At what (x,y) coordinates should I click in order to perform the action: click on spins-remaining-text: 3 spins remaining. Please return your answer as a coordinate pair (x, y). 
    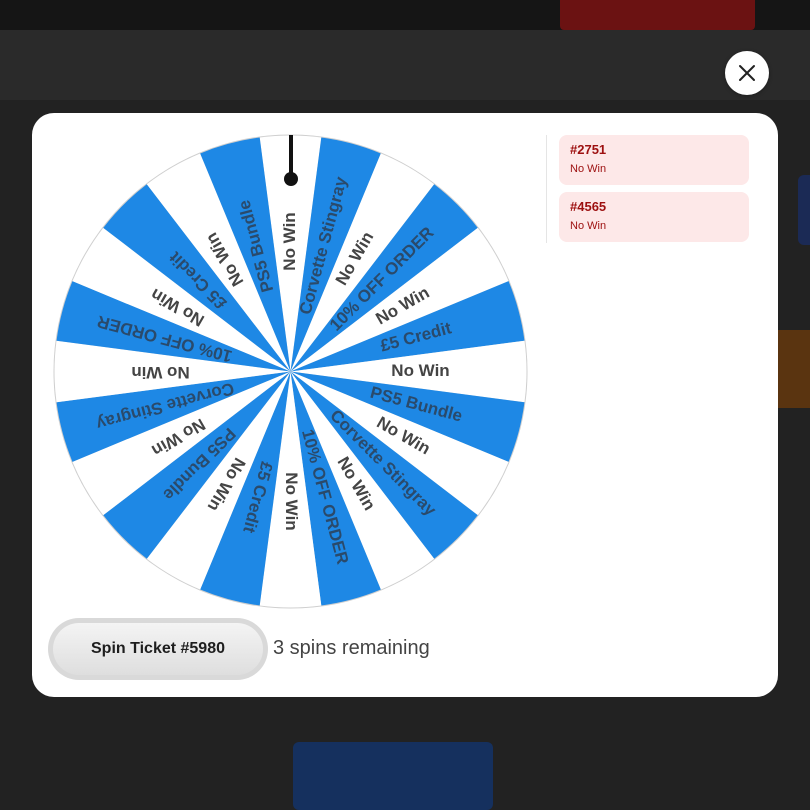
    Looking at the image, I should click on (351, 648).